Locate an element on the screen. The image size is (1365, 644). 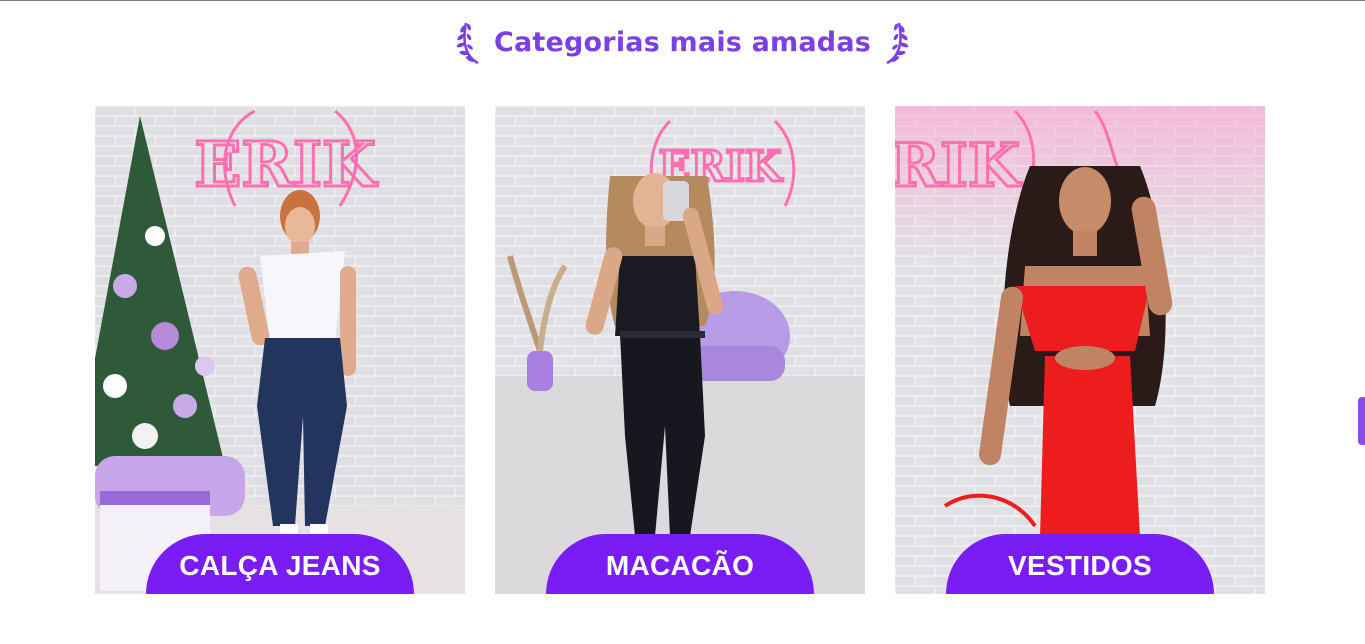
svg-text: ERIK is located at coordinates (286, 164).